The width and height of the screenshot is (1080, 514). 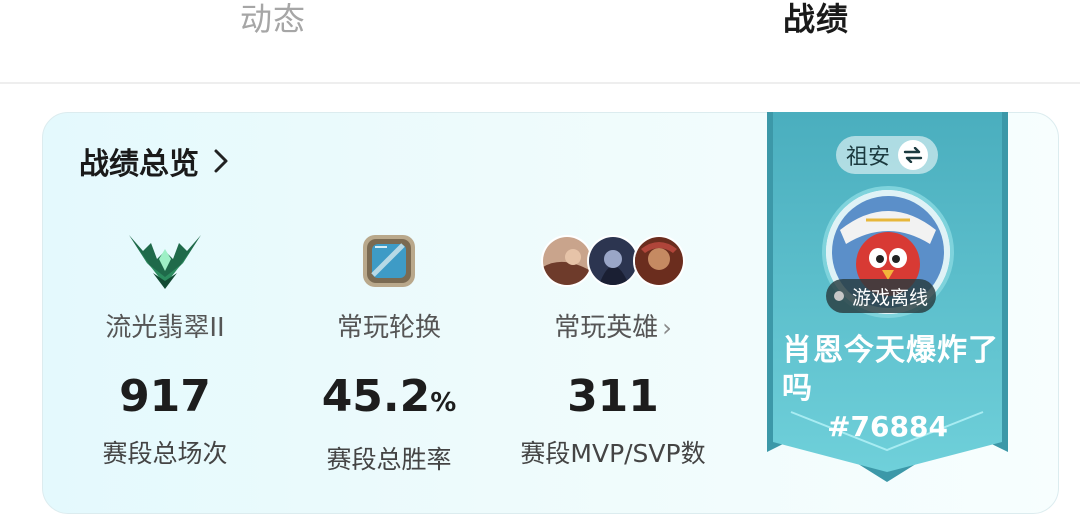 I want to click on stat-column-rotation: 常玩轮换 45.2% 赛段总胜率, so click(x=389, y=348).